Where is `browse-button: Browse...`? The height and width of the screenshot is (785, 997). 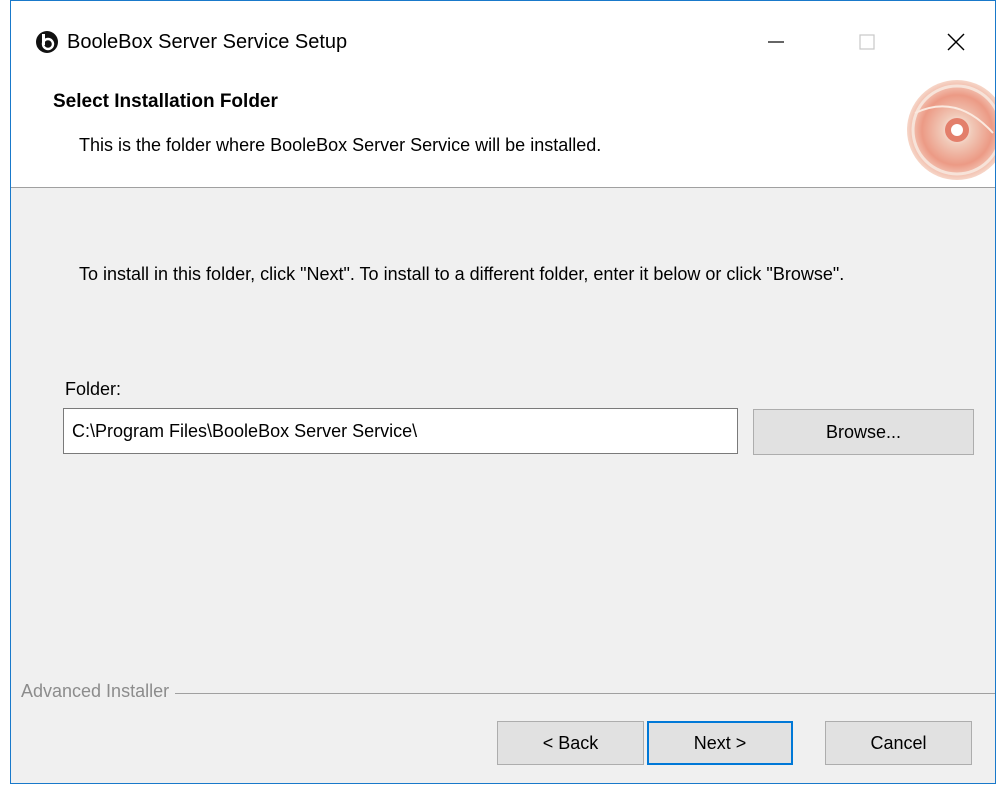
browse-button: Browse... is located at coordinates (863, 432).